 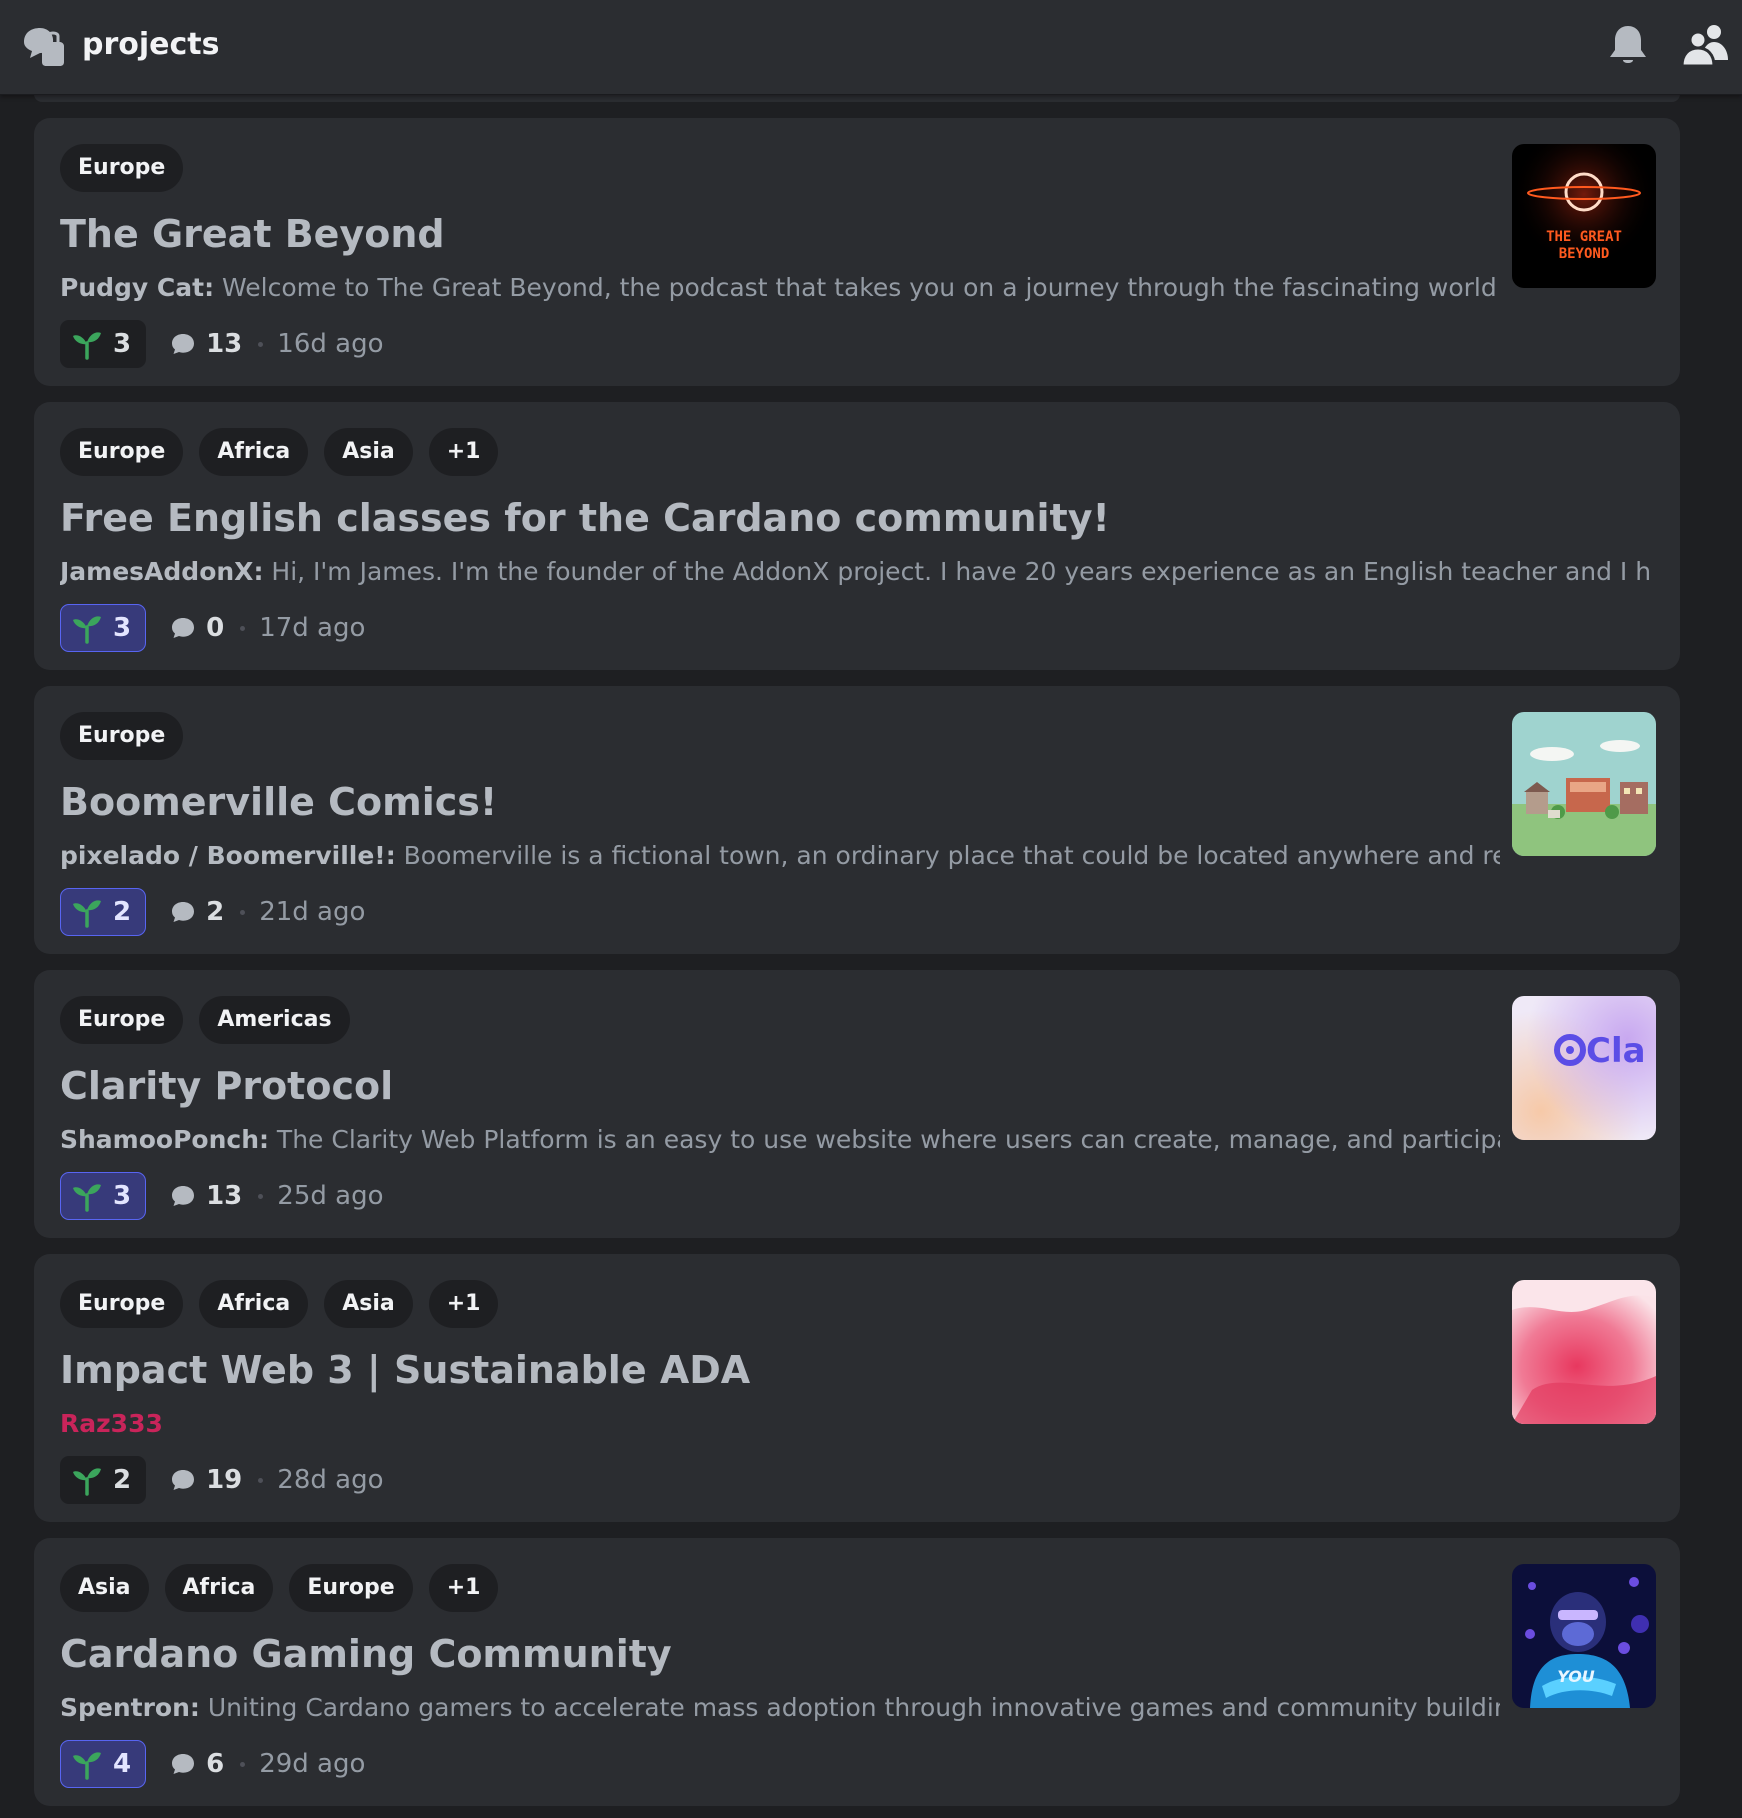 What do you see at coordinates (871, 47) in the screenshot?
I see `channel-header: projects` at bounding box center [871, 47].